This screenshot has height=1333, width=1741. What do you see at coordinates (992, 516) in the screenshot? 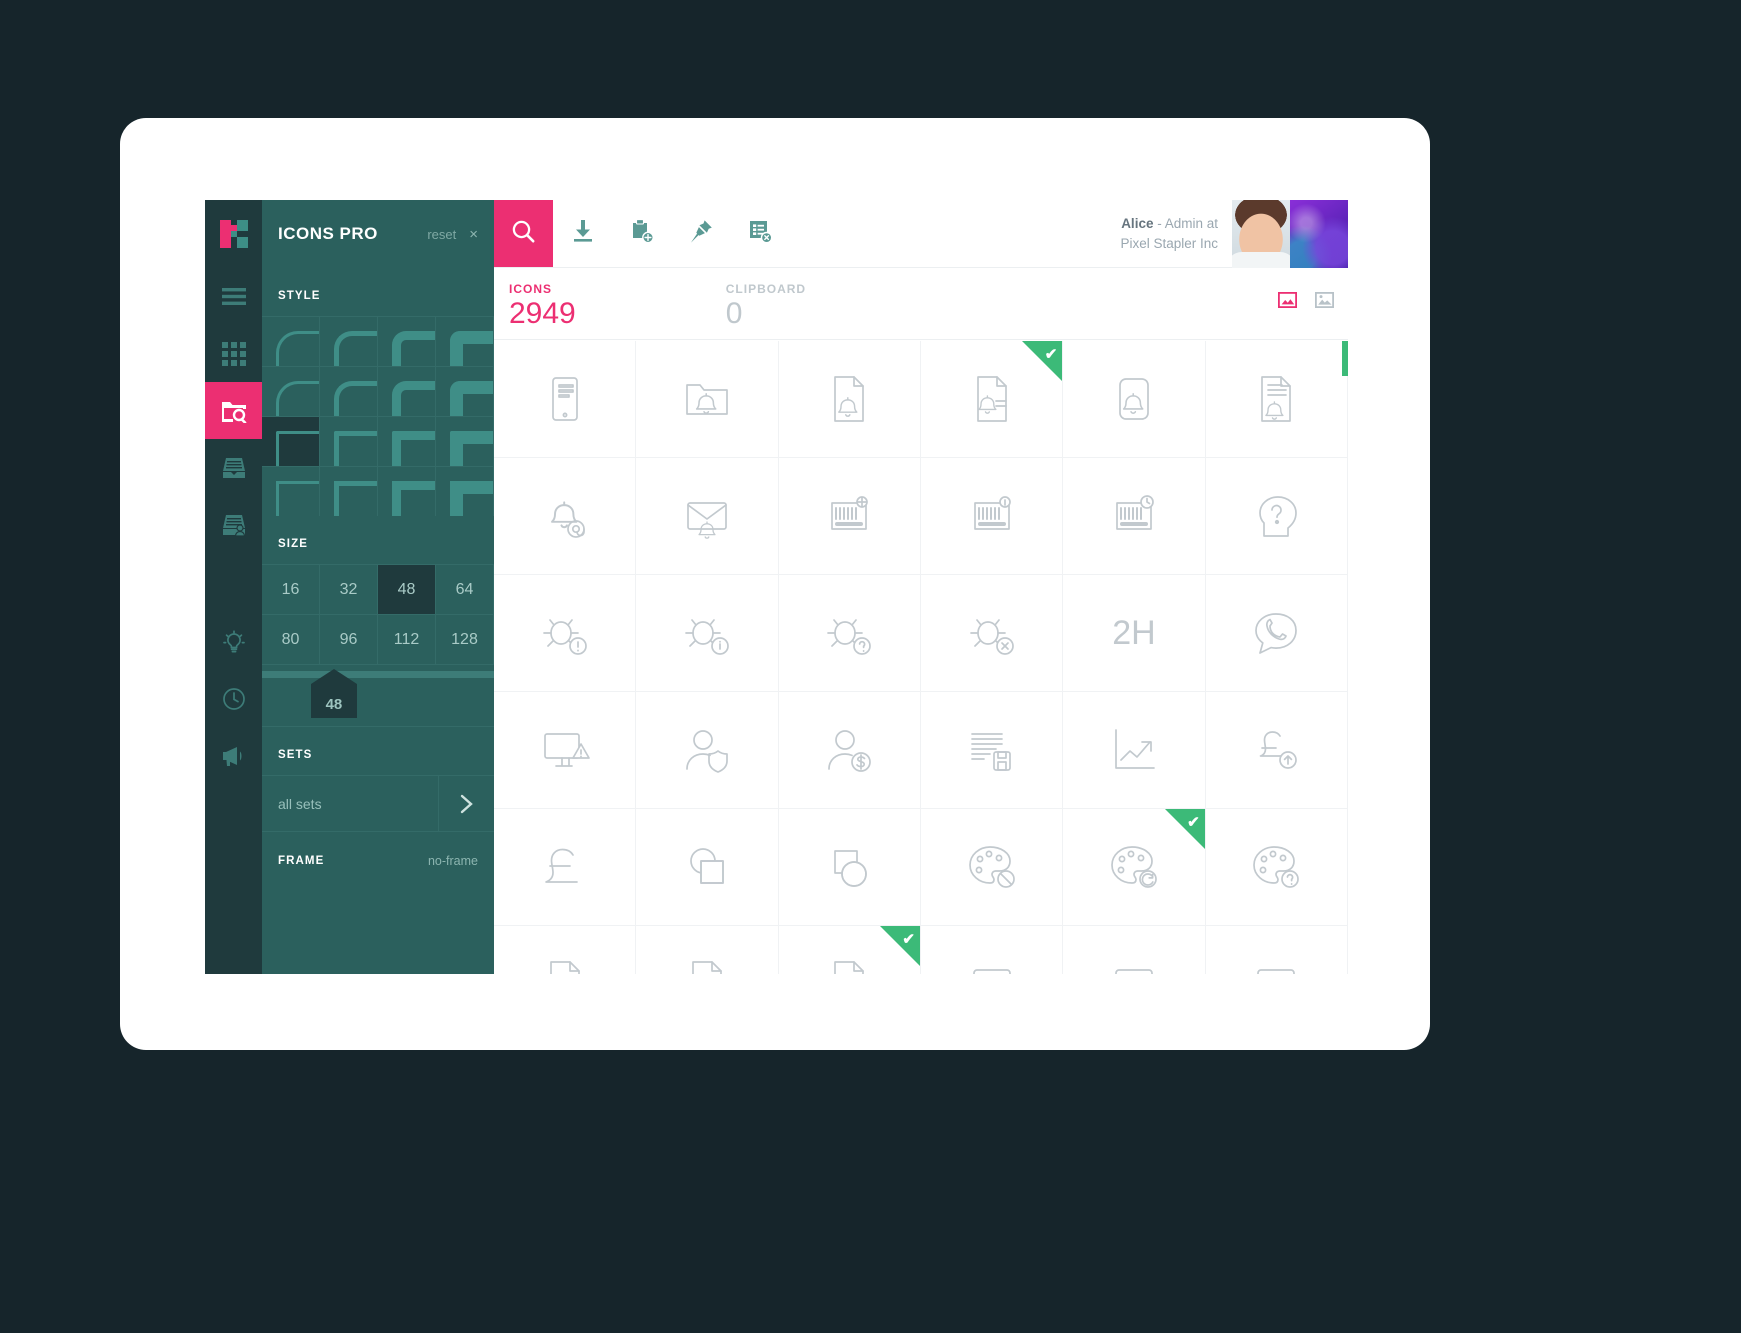
I see `barcode-info-icon` at bounding box center [992, 516].